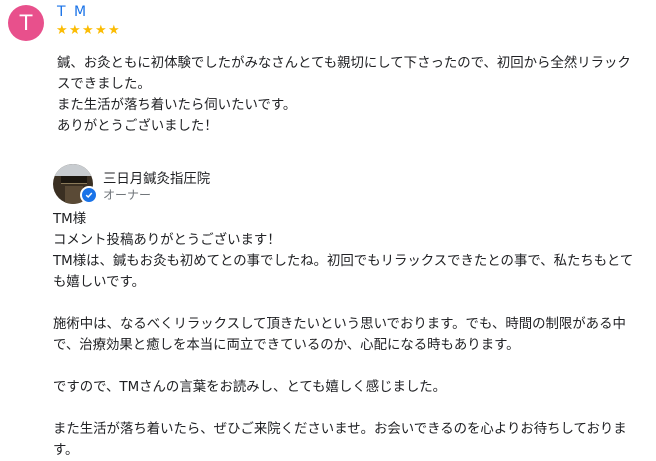  I want to click on verified-check-icon, so click(89, 195).